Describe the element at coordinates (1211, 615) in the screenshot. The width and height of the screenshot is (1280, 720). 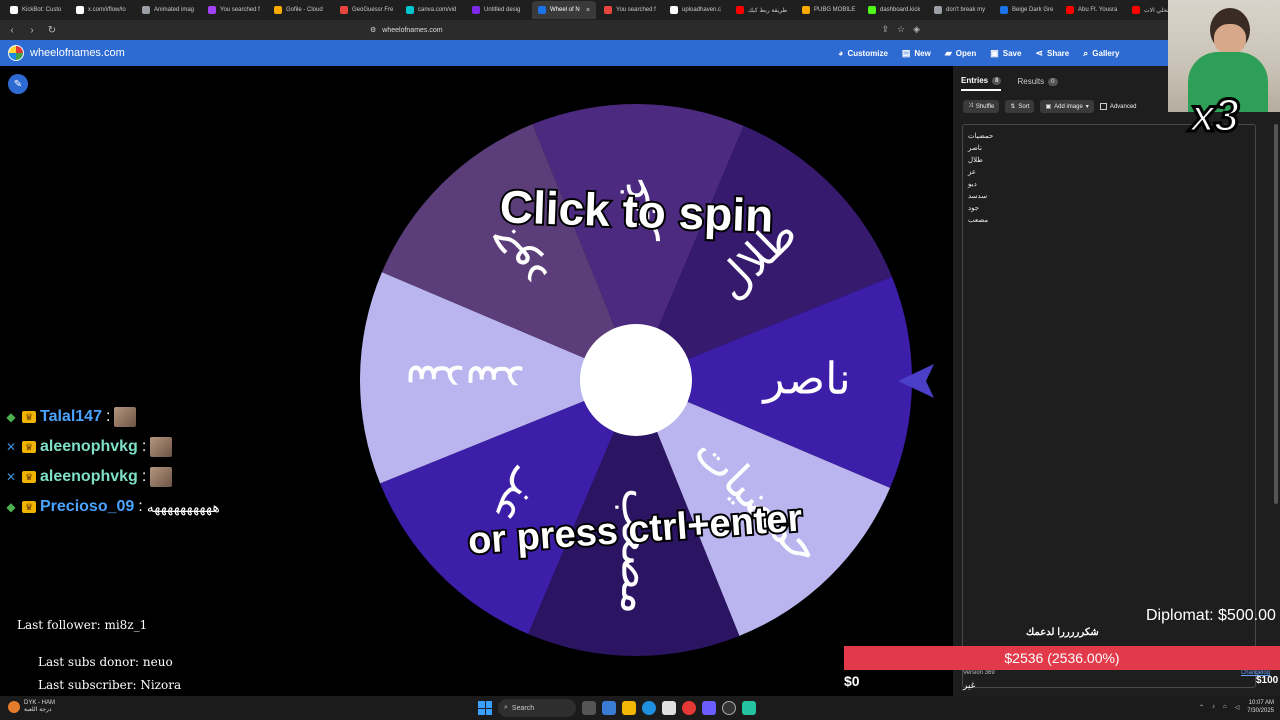
I see `diplomat-text: Diplomat: $500.00` at that location.